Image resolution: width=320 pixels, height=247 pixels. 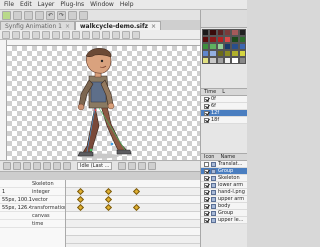 What do you see at coordinates (6, 15) in the screenshot?
I see `new-file-icon` at bounding box center [6, 15].